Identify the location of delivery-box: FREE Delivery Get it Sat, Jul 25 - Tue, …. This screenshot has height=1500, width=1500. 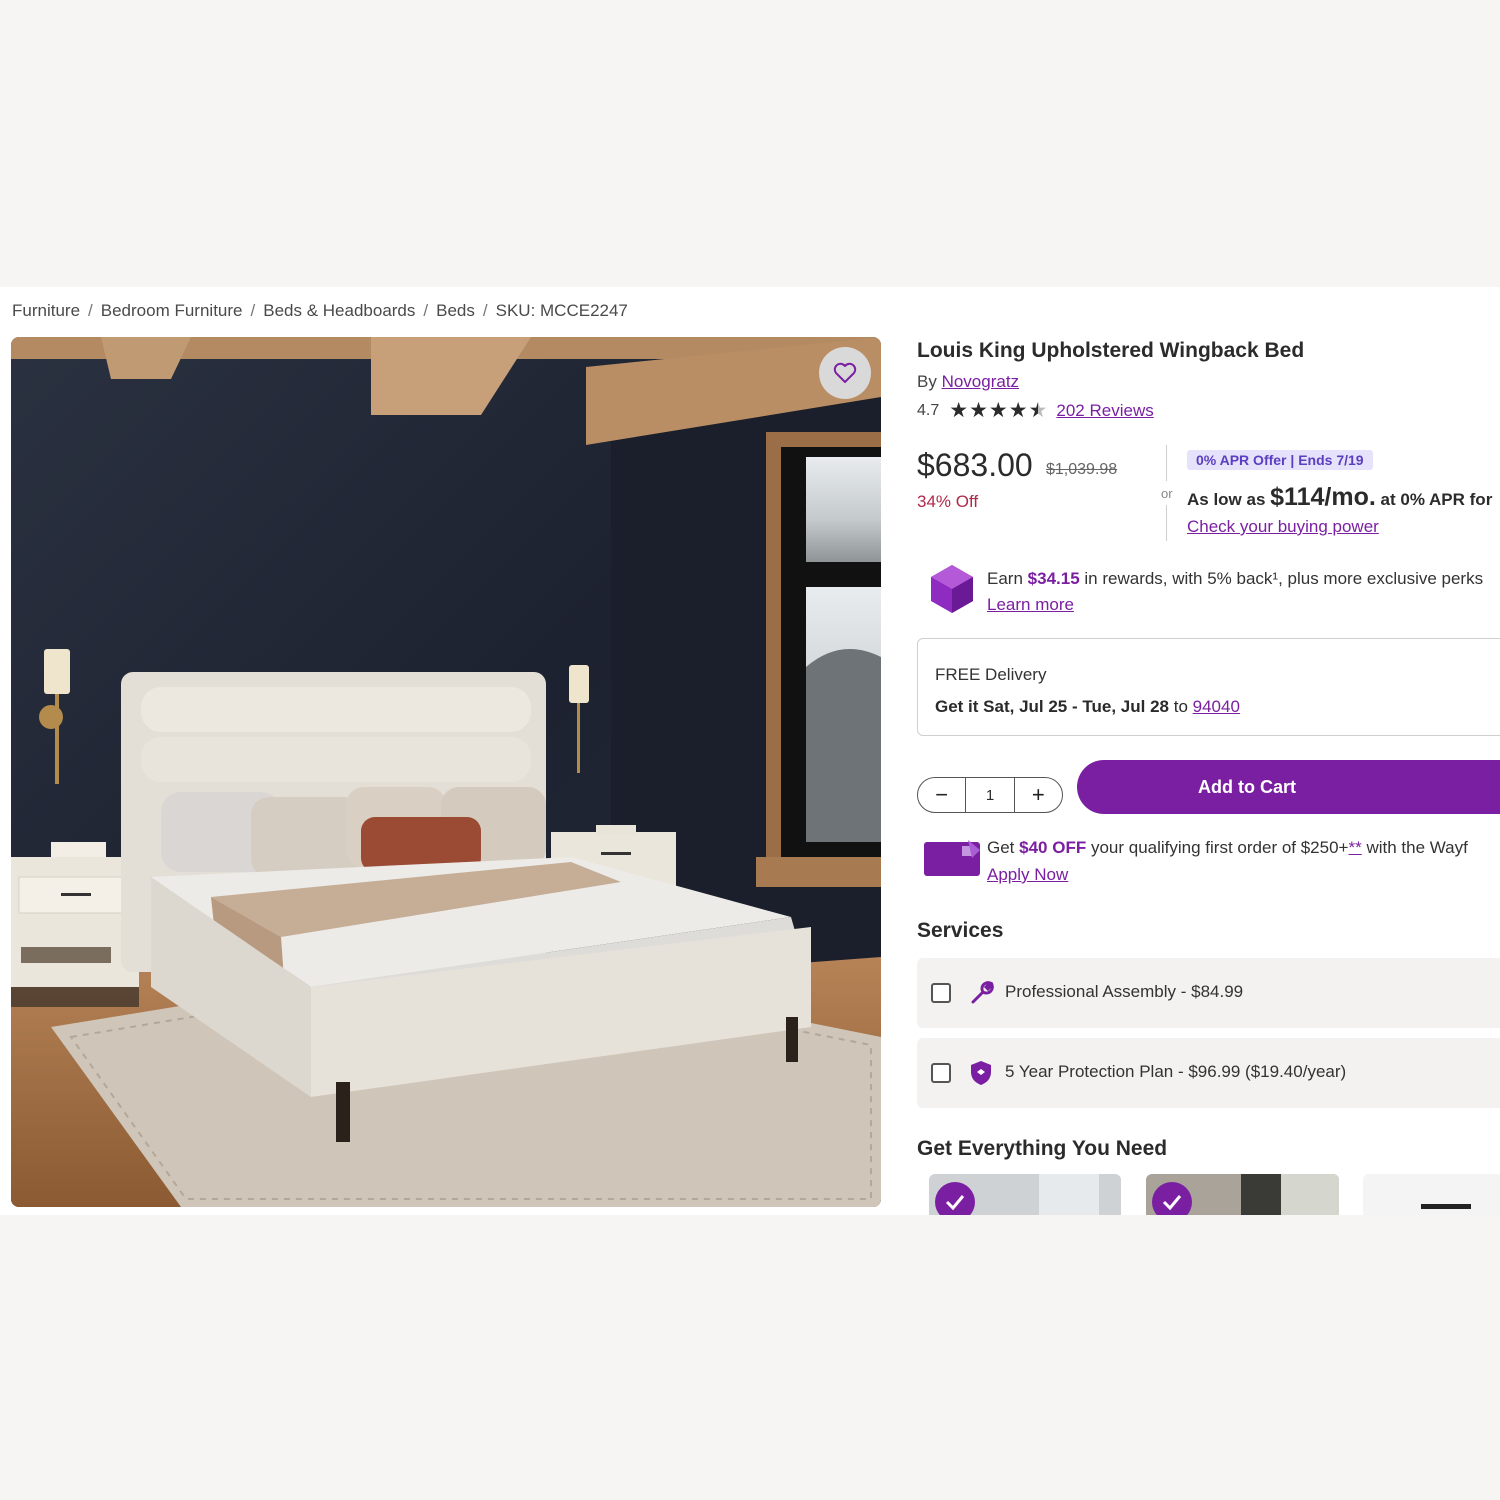
(1208, 687).